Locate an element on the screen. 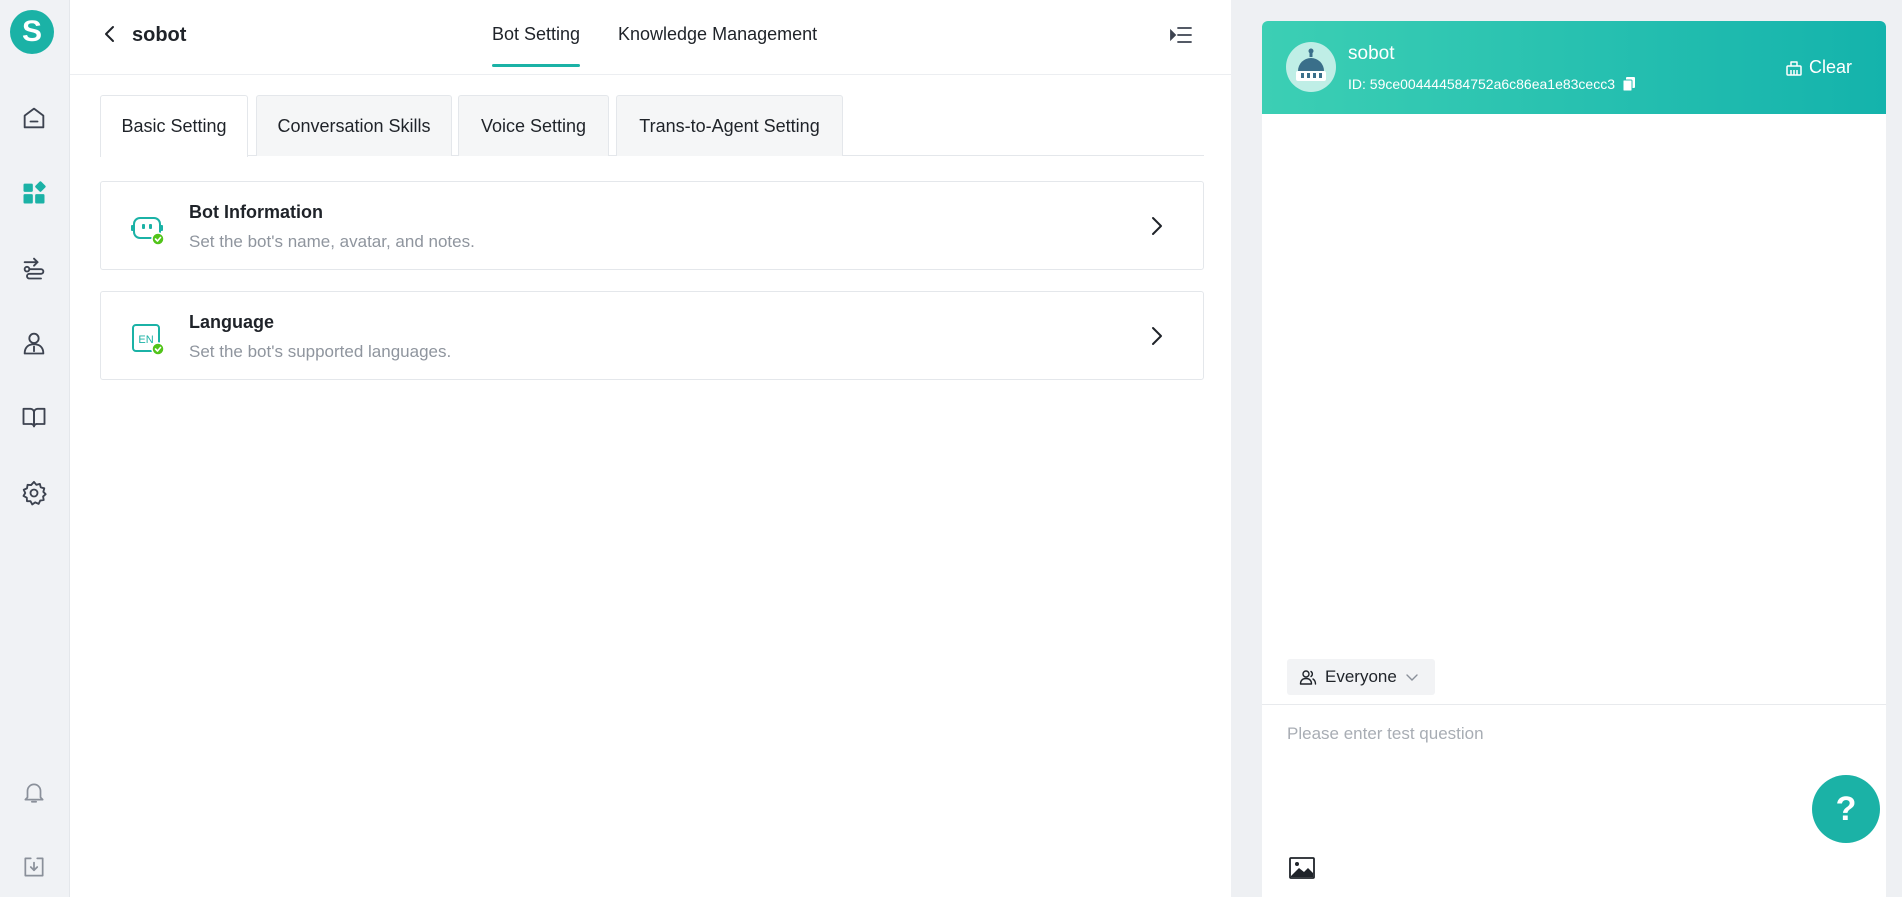  robot-icon is located at coordinates (1311, 64).